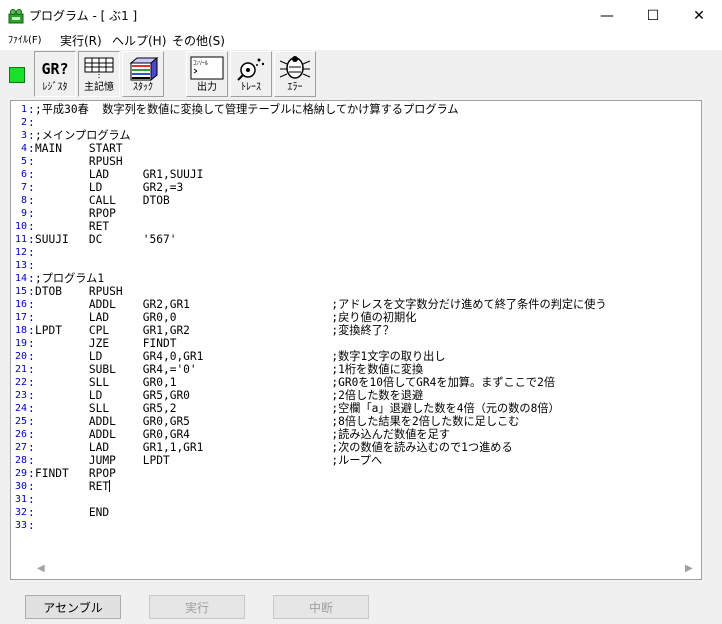 This screenshot has width=722, height=624. I want to click on code-line: 11: SUUJI DC '567', so click(341, 239).